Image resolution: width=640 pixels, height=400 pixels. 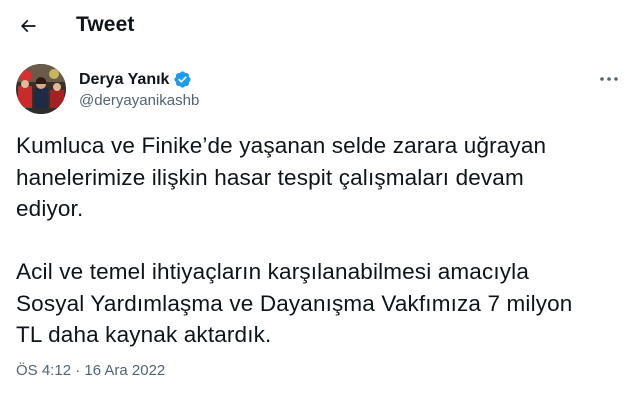 I want to click on verified-badge-icon, so click(x=183, y=79).